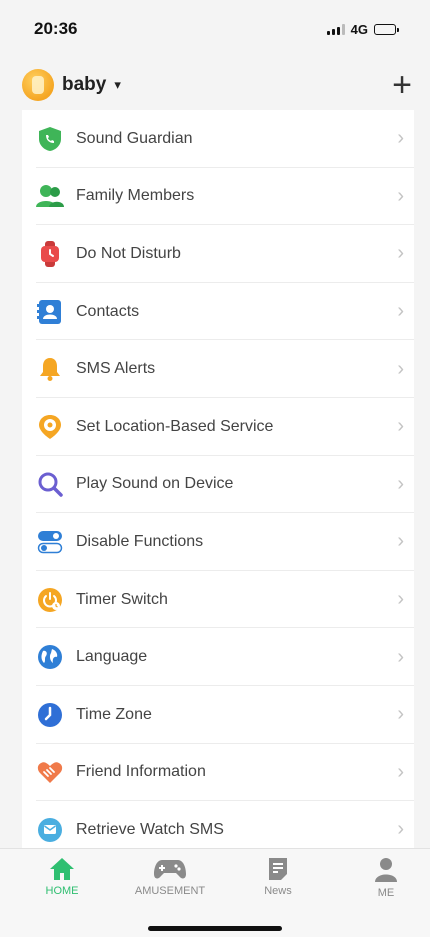 The width and height of the screenshot is (430, 937). I want to click on tab-label: News, so click(278, 891).